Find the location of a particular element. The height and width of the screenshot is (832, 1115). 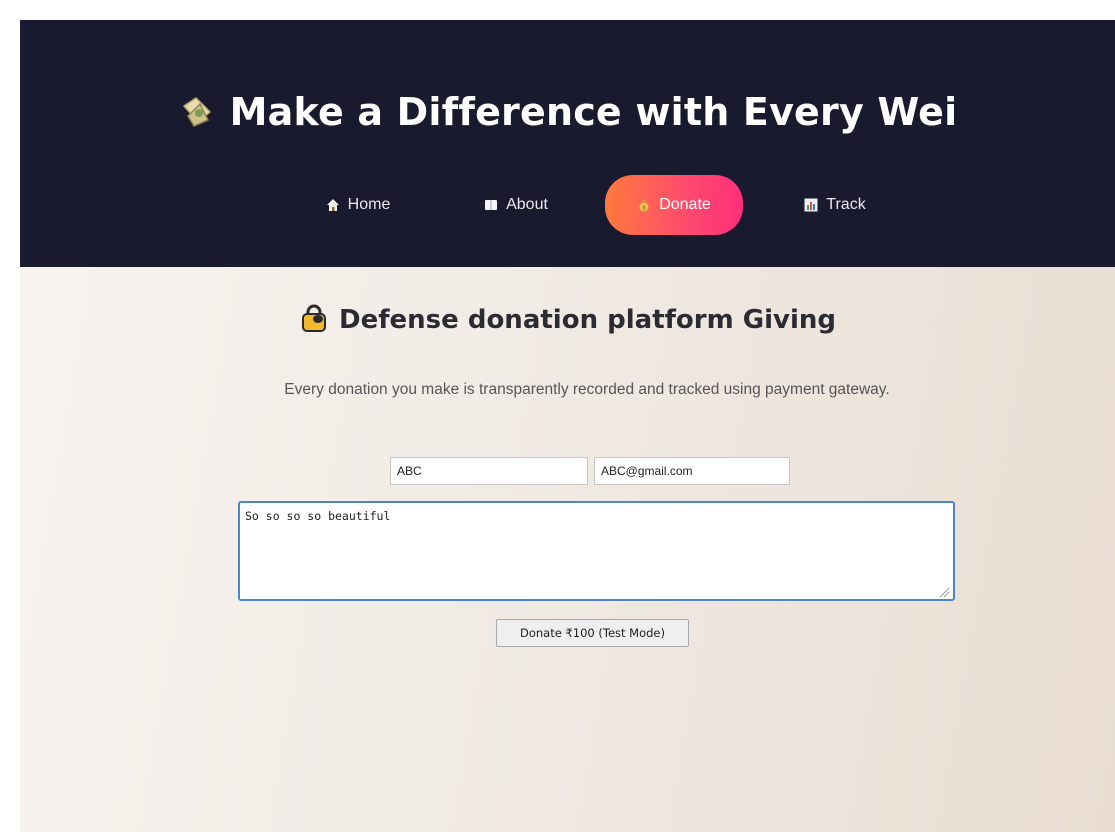

bar-chart-icon is located at coordinates (811, 205).